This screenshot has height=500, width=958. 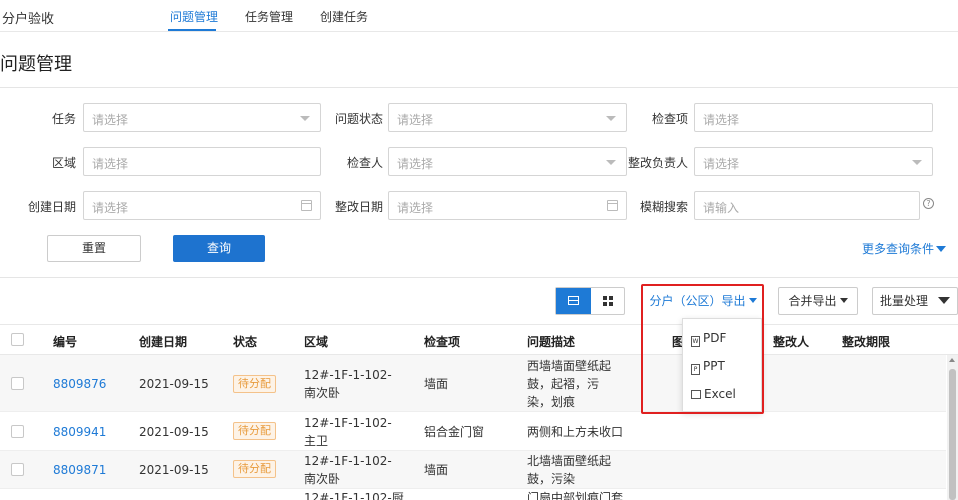 What do you see at coordinates (436, 384) in the screenshot?
I see `check-item-cell: 墙面` at bounding box center [436, 384].